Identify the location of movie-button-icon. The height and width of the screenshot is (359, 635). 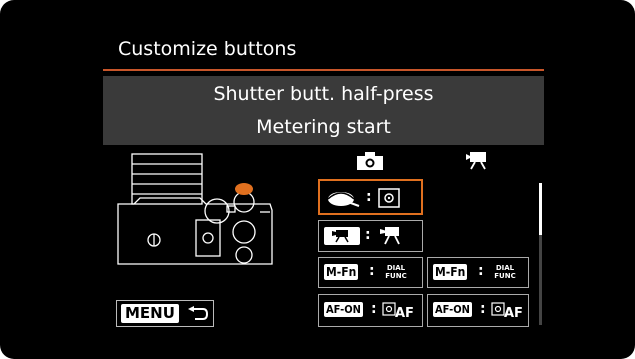
(342, 236).